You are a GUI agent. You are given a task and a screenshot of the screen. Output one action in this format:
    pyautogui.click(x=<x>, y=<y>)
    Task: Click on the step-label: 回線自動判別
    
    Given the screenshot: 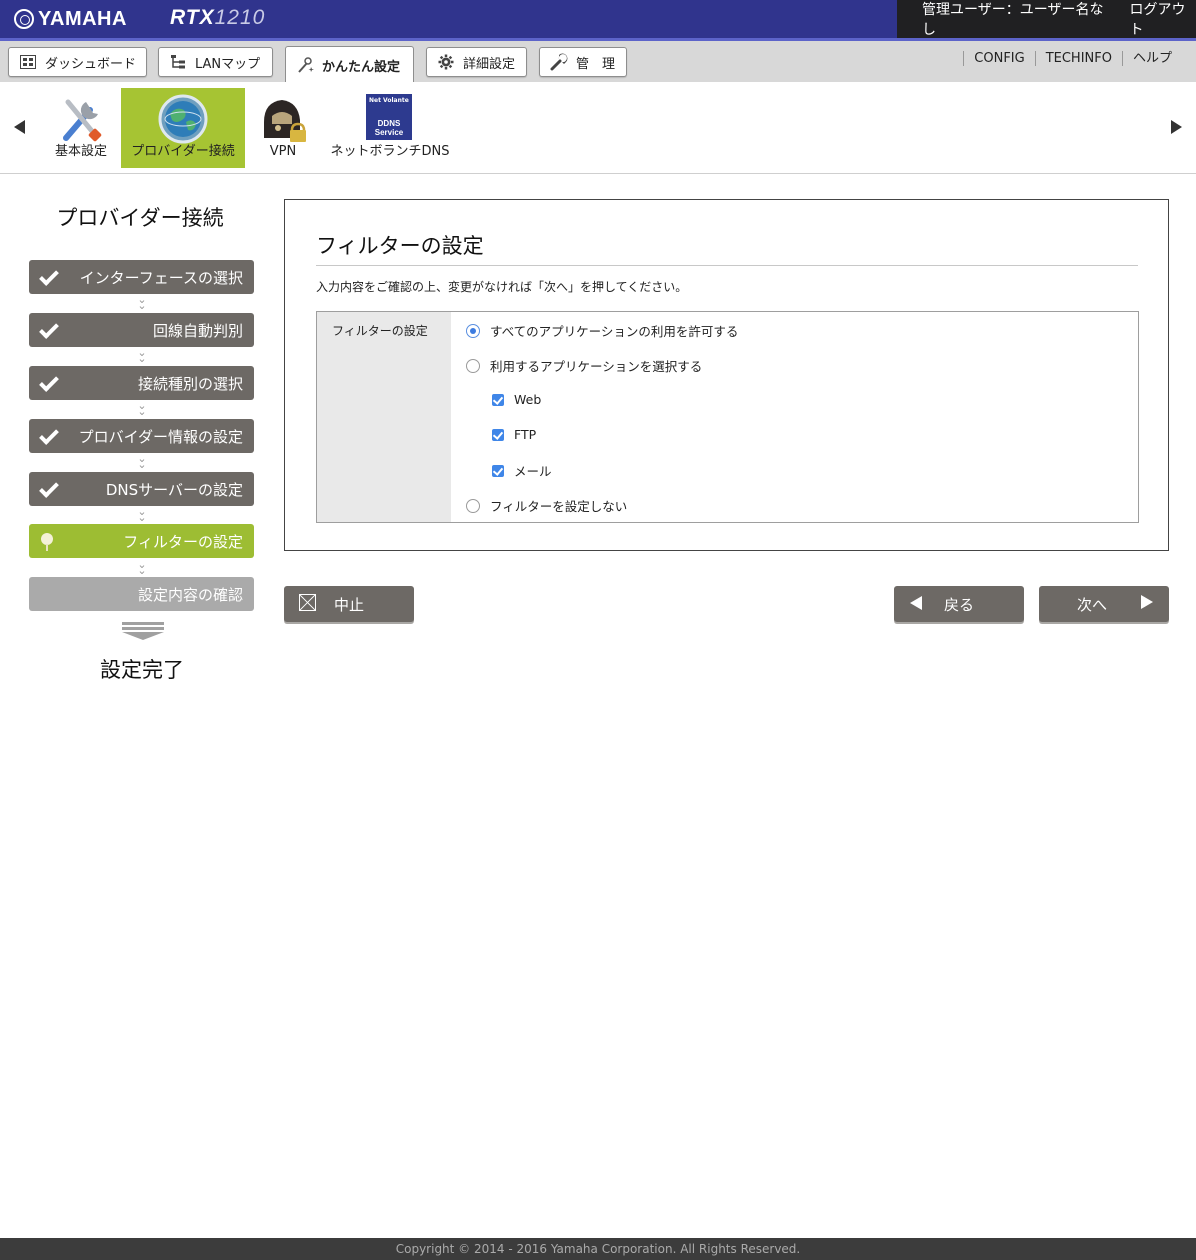 What is the action you would take?
    pyautogui.click(x=197, y=330)
    